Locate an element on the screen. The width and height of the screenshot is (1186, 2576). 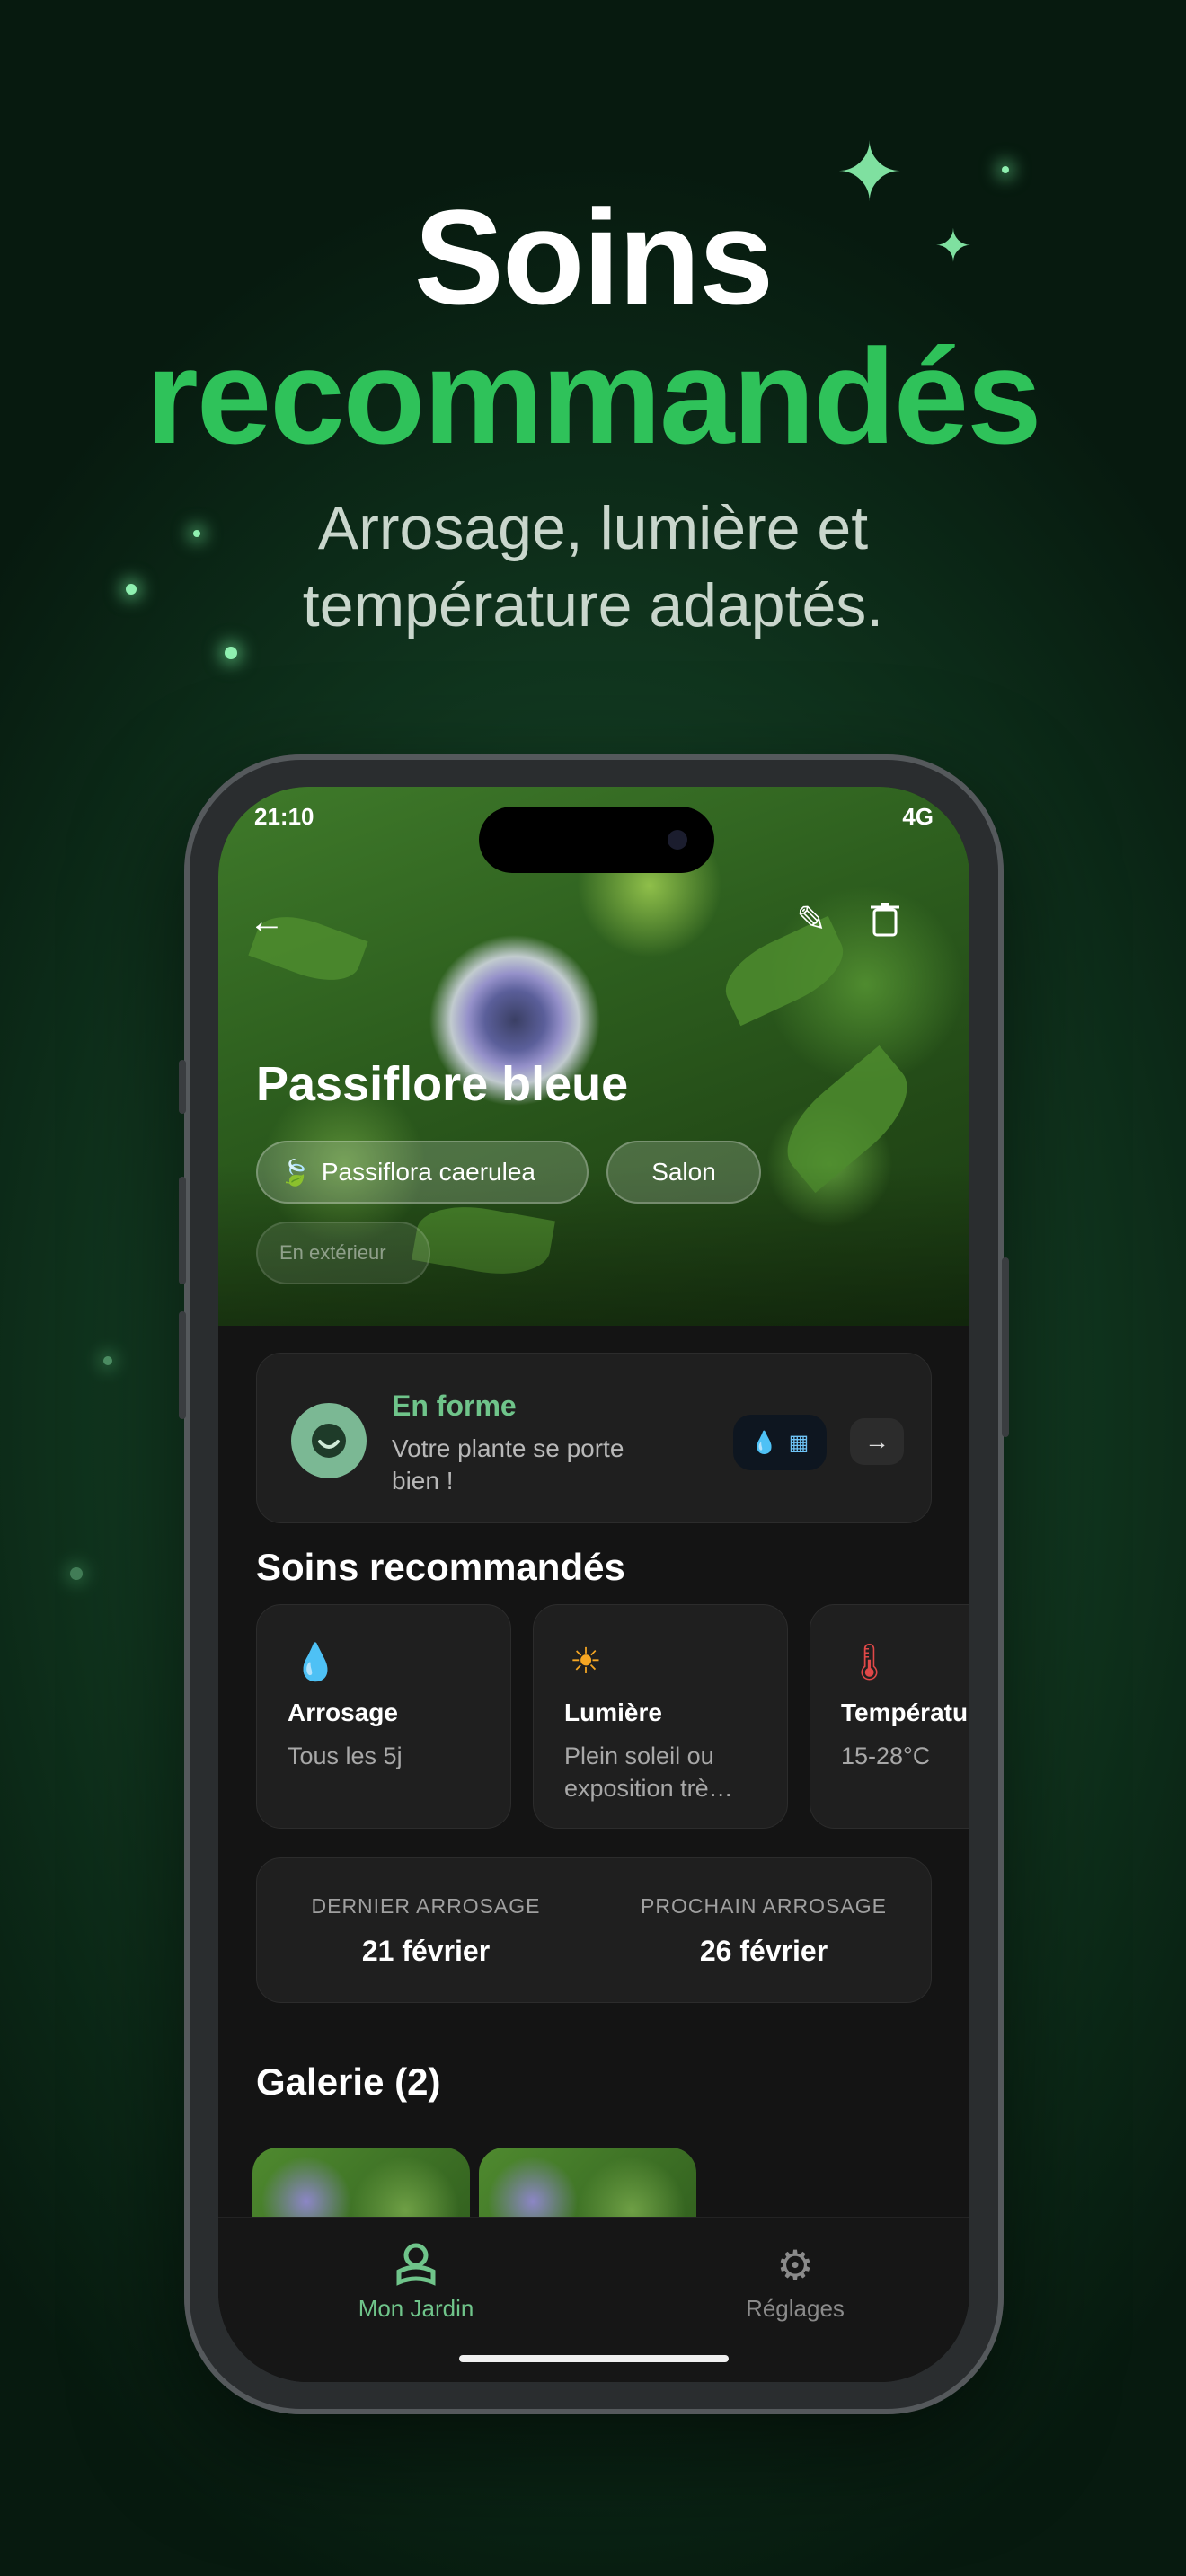
leaf-icon: 🍃 is located at coordinates (295, 1172).